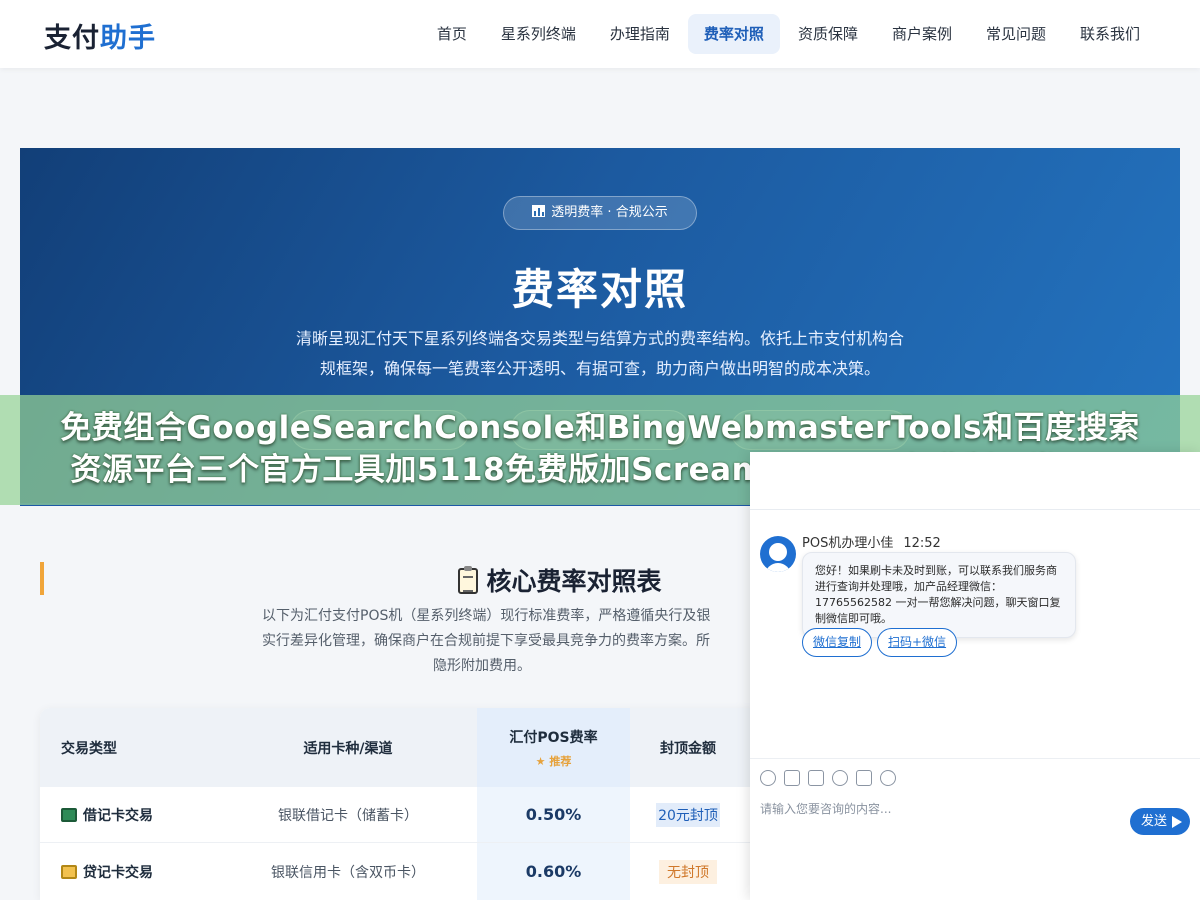 Image resolution: width=1200 pixels, height=900 pixels. What do you see at coordinates (768, 778) in the screenshot?
I see `emoji-icon` at bounding box center [768, 778].